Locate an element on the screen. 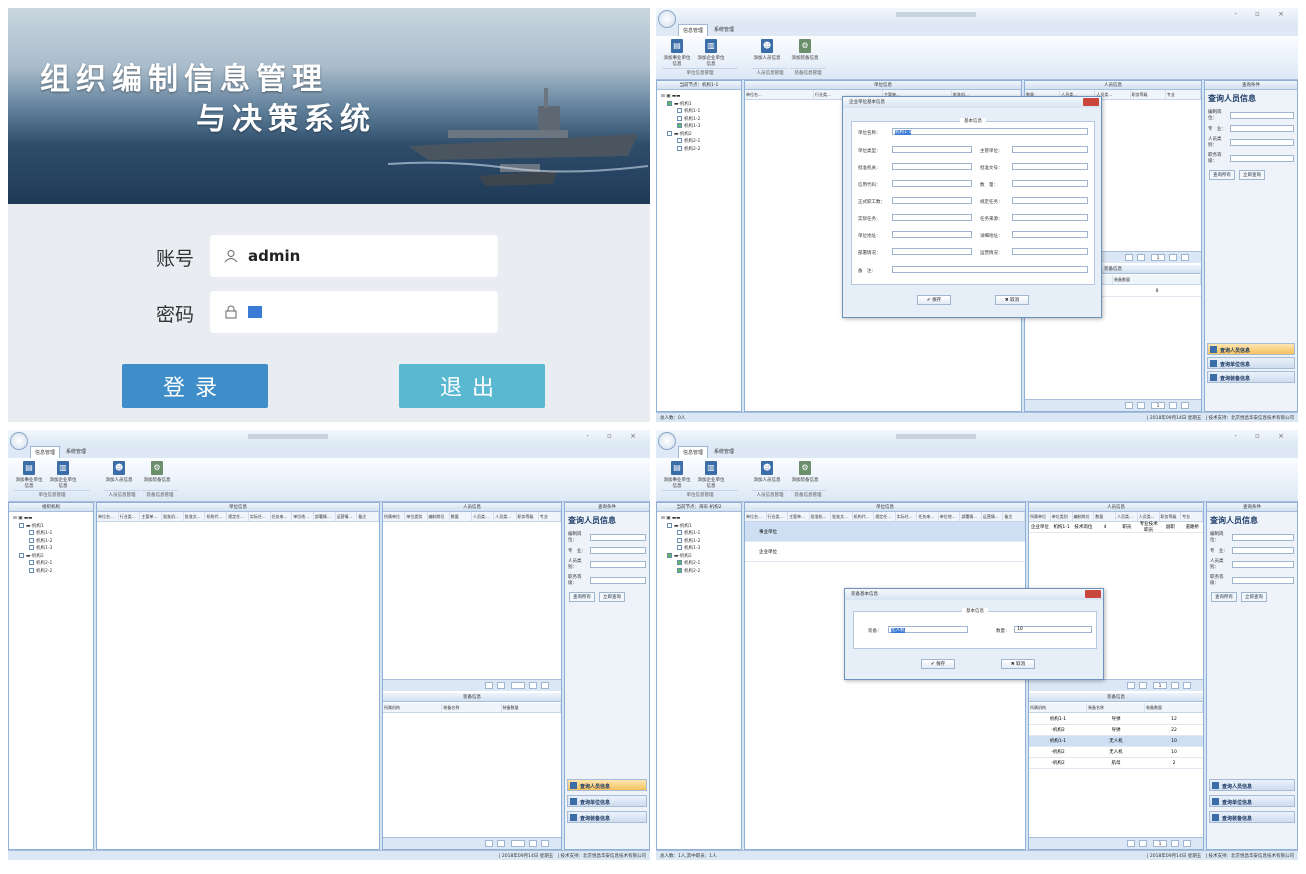 The image size is (1306, 874). password-field is located at coordinates (354, 312).